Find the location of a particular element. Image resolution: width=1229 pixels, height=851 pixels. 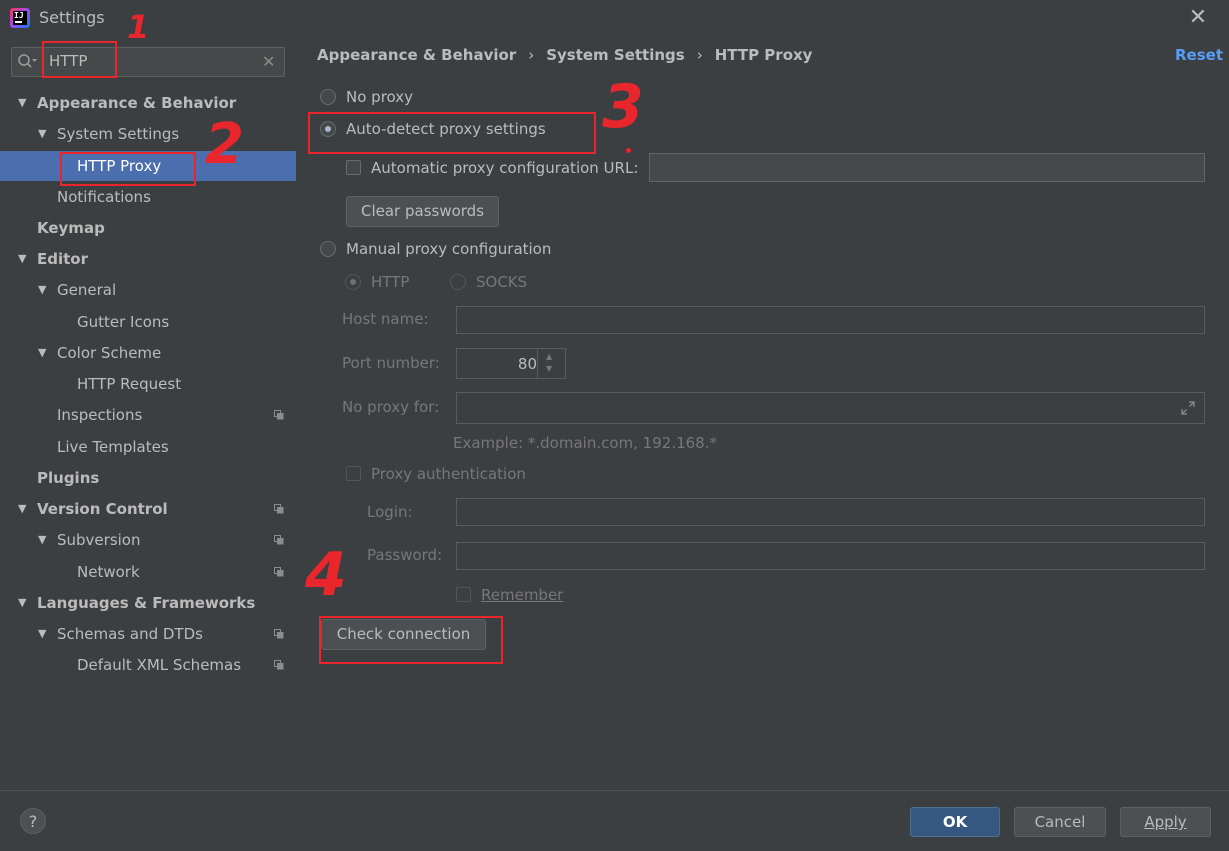

cancel-button: Cancel is located at coordinates (1060, 822).